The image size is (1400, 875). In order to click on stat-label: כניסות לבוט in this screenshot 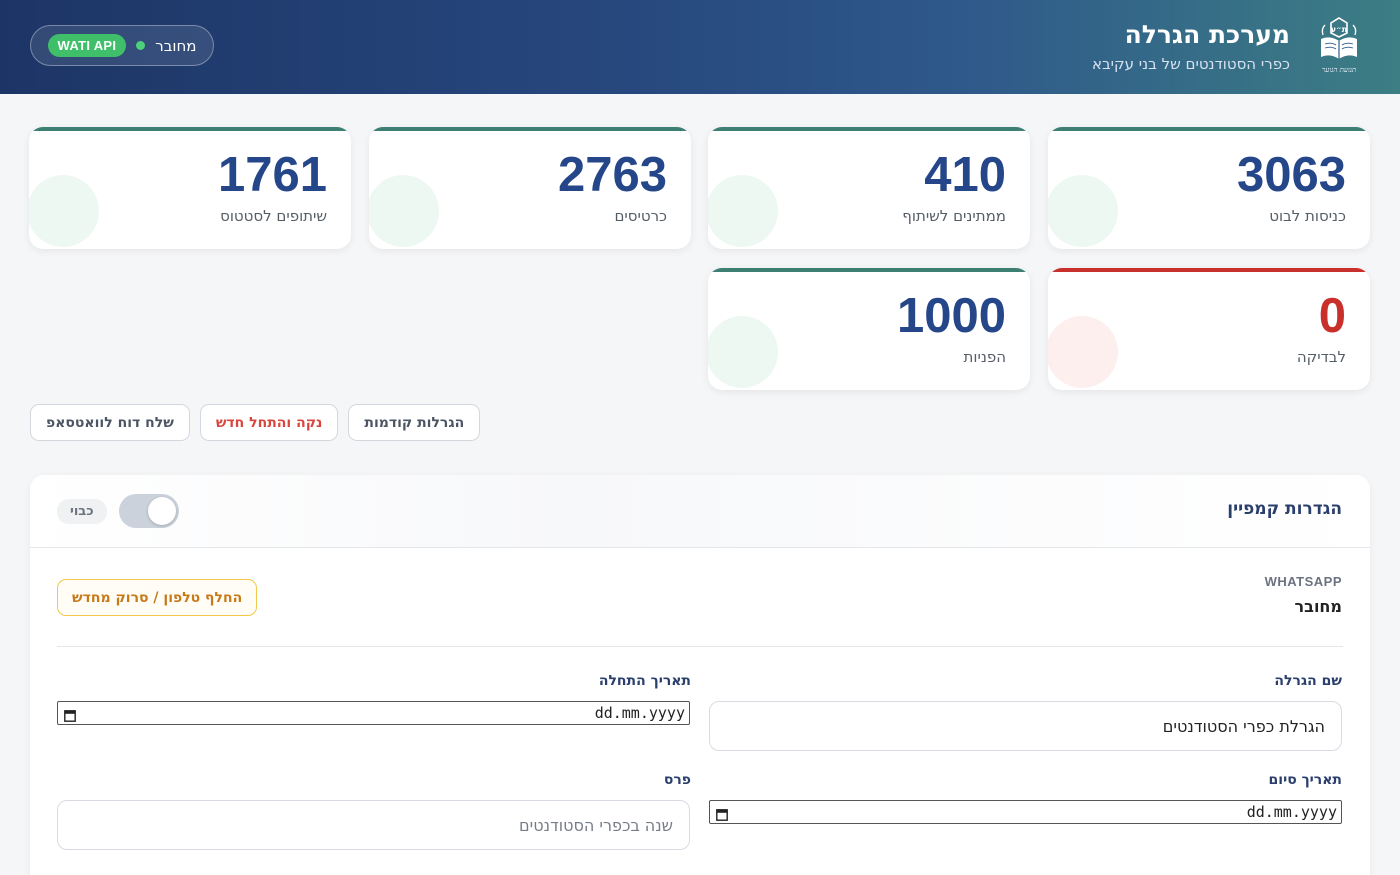, I will do `click(1307, 216)`.